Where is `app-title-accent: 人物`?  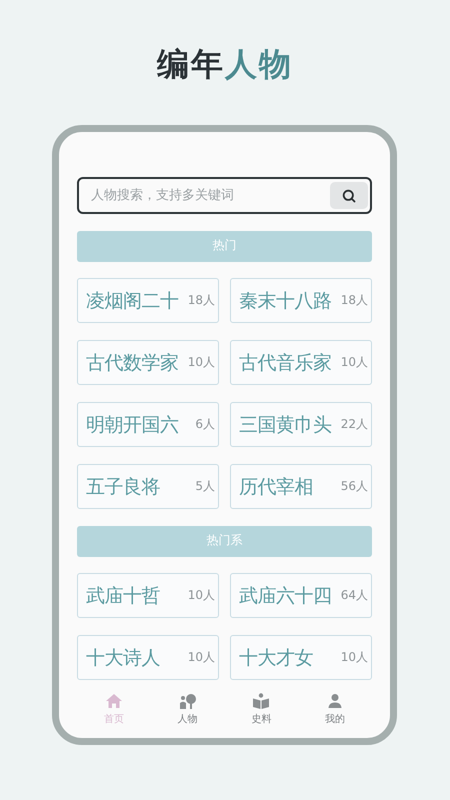 app-title-accent: 人物 is located at coordinates (259, 64).